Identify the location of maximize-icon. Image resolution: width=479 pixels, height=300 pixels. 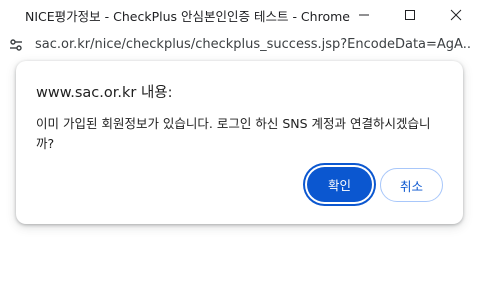
(410, 14).